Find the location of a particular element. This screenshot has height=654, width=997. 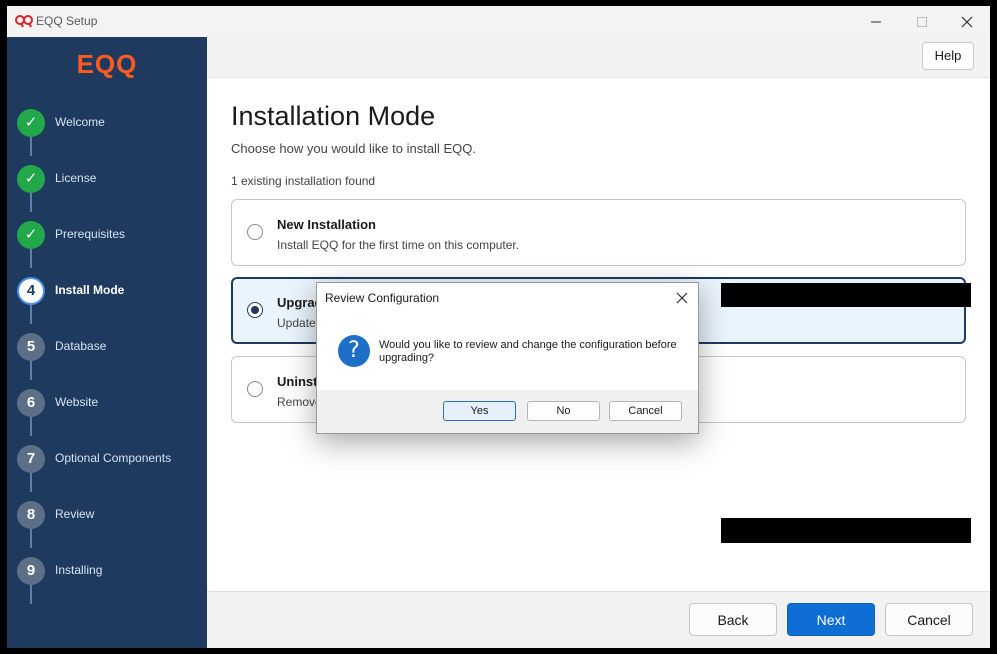

radio-uninstall is located at coordinates (255, 389).